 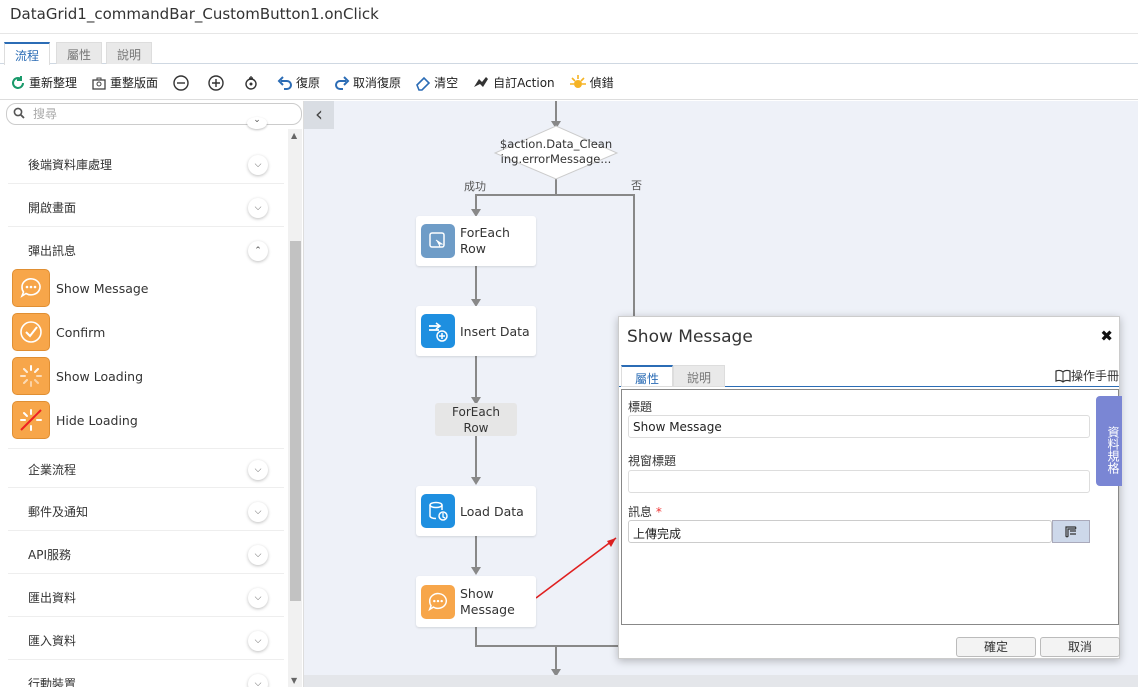 I want to click on zoom-out-icon, so click(x=181, y=82).